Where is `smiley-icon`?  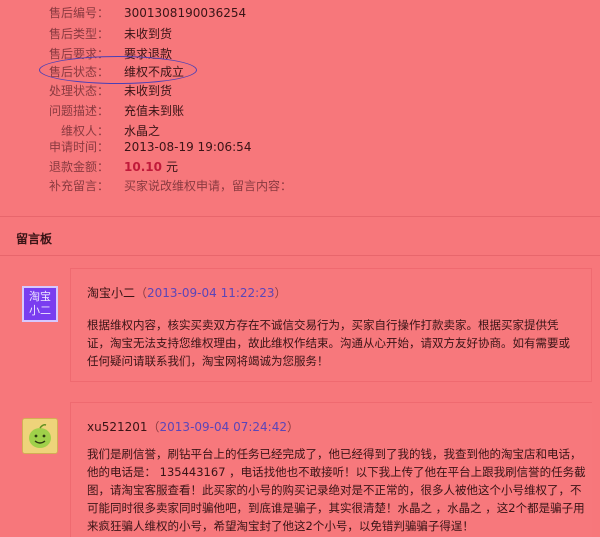
smiley-icon is located at coordinates (40, 436).